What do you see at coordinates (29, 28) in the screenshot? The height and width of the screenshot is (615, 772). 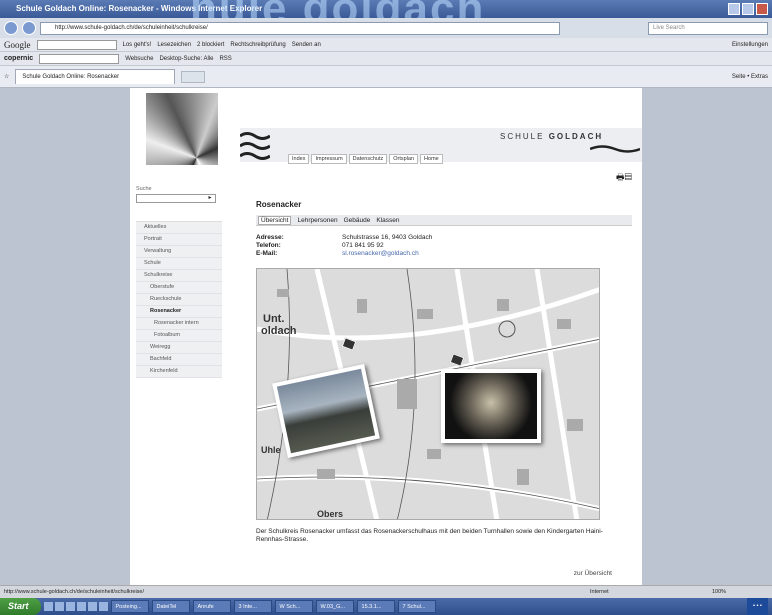 I see `forward-button` at bounding box center [29, 28].